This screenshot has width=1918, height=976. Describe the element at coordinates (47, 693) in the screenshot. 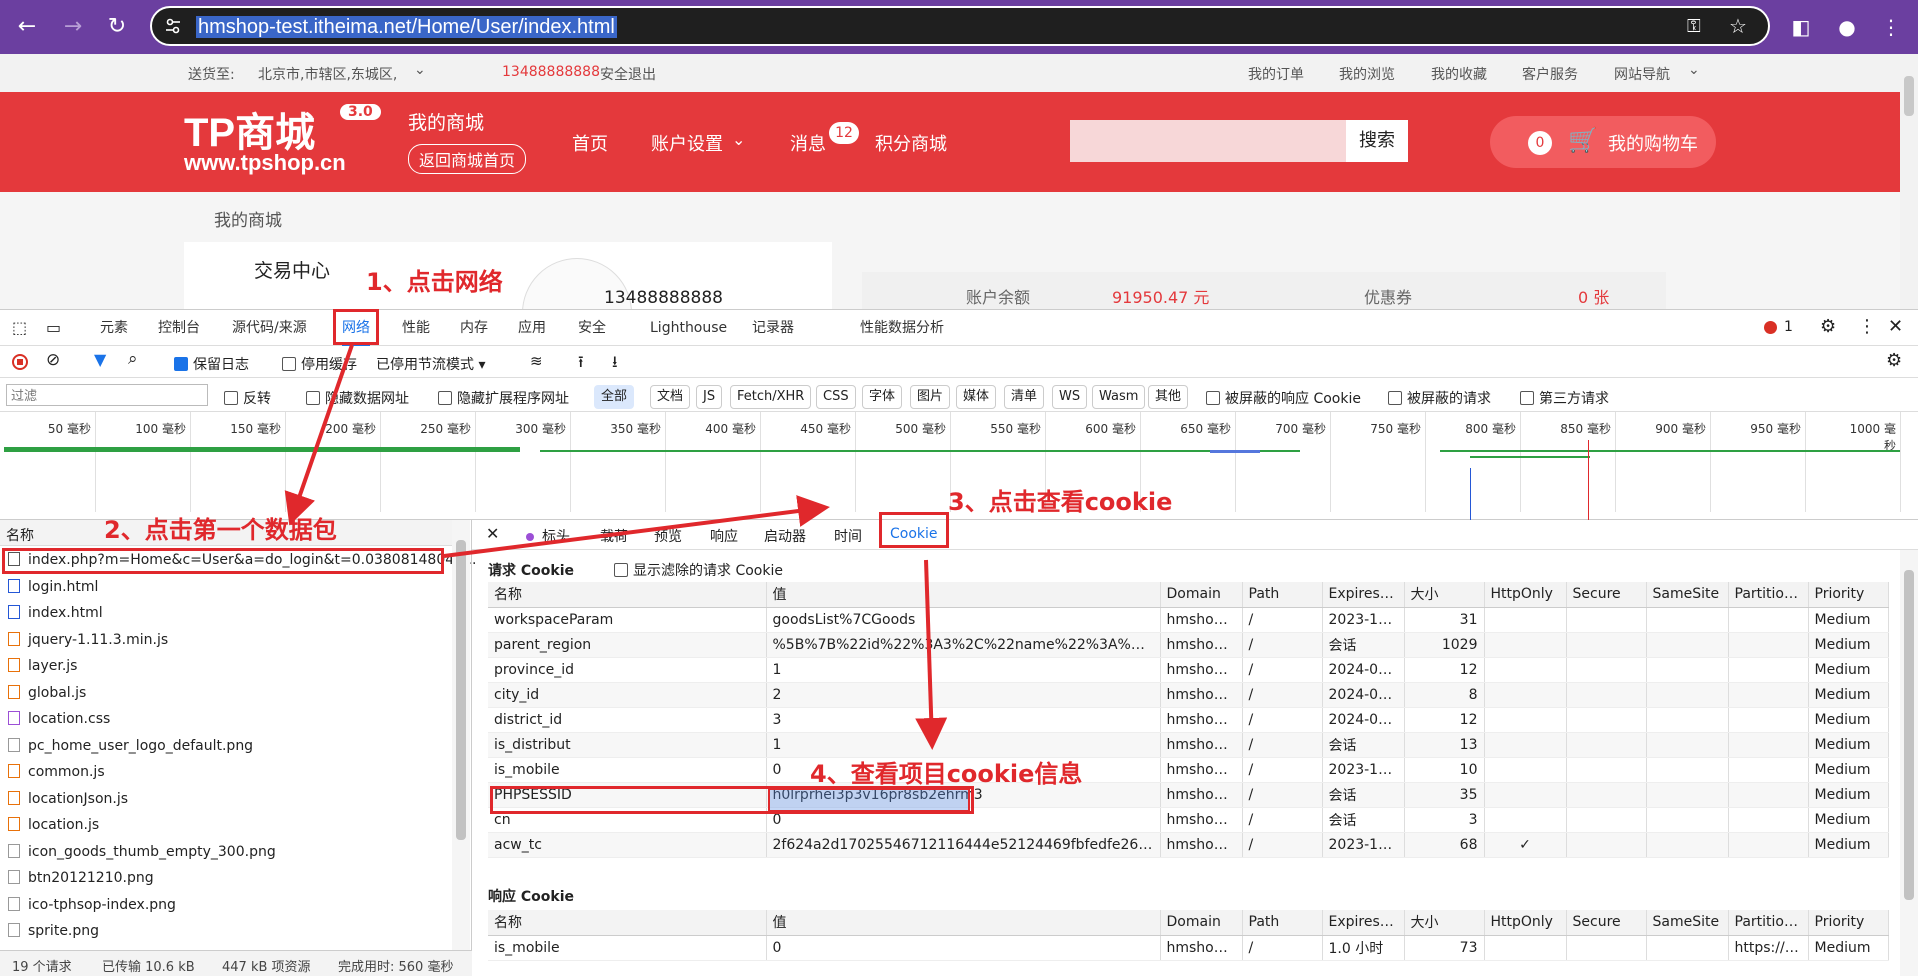

I see `request-row: global.js` at that location.